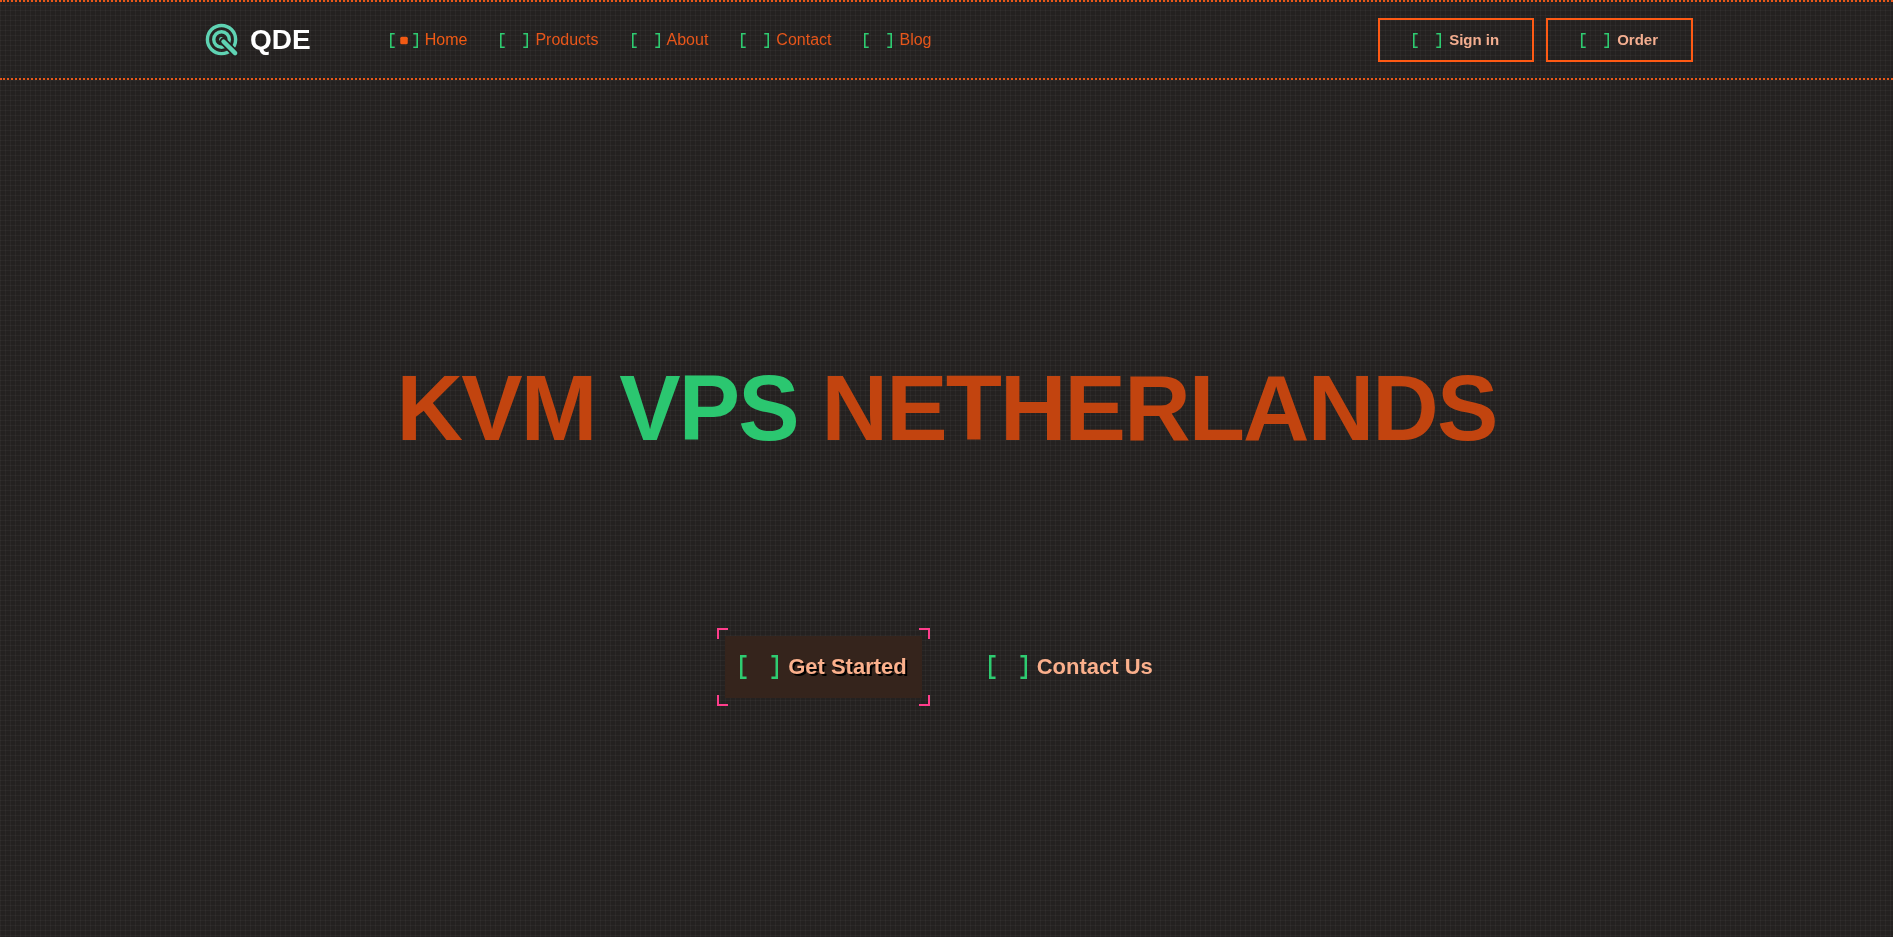 The height and width of the screenshot is (937, 1893). I want to click on nav-link: Home, so click(428, 40).